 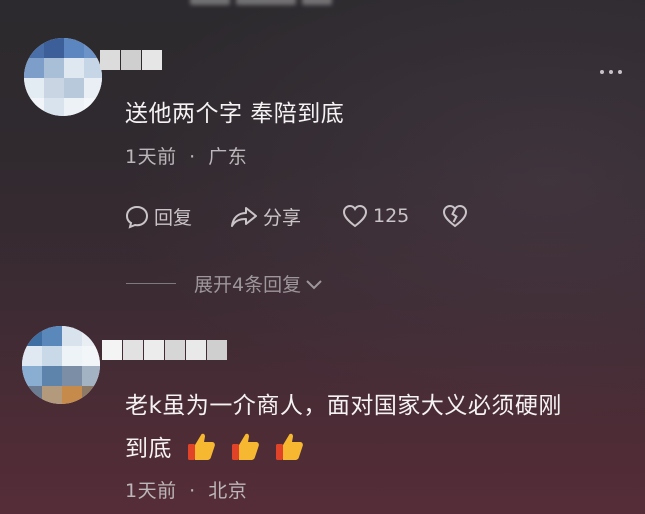 I want to click on comment-text: 送他两个字 奉陪到底, so click(x=235, y=114).